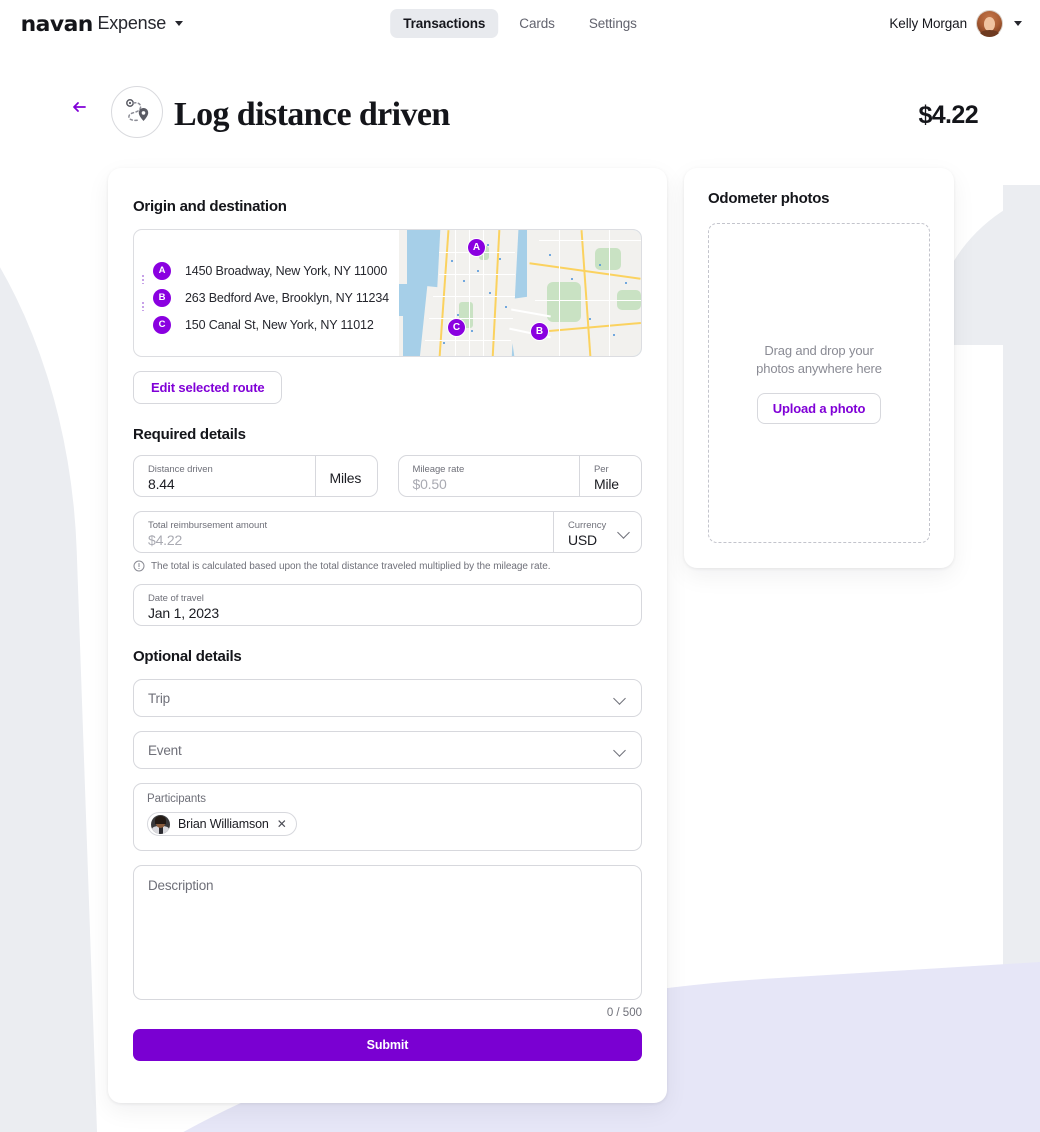  Describe the element at coordinates (769, 198) in the screenshot. I see `odometer-photos-heading: Odometer photos` at that location.